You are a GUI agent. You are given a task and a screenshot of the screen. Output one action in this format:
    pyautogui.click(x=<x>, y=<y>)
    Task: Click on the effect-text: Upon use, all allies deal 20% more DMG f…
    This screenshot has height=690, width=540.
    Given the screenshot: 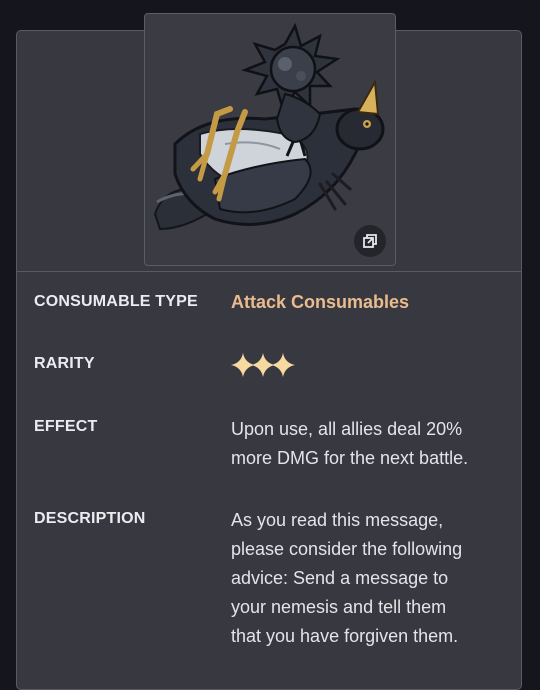 What is the action you would take?
    pyautogui.click(x=371, y=444)
    